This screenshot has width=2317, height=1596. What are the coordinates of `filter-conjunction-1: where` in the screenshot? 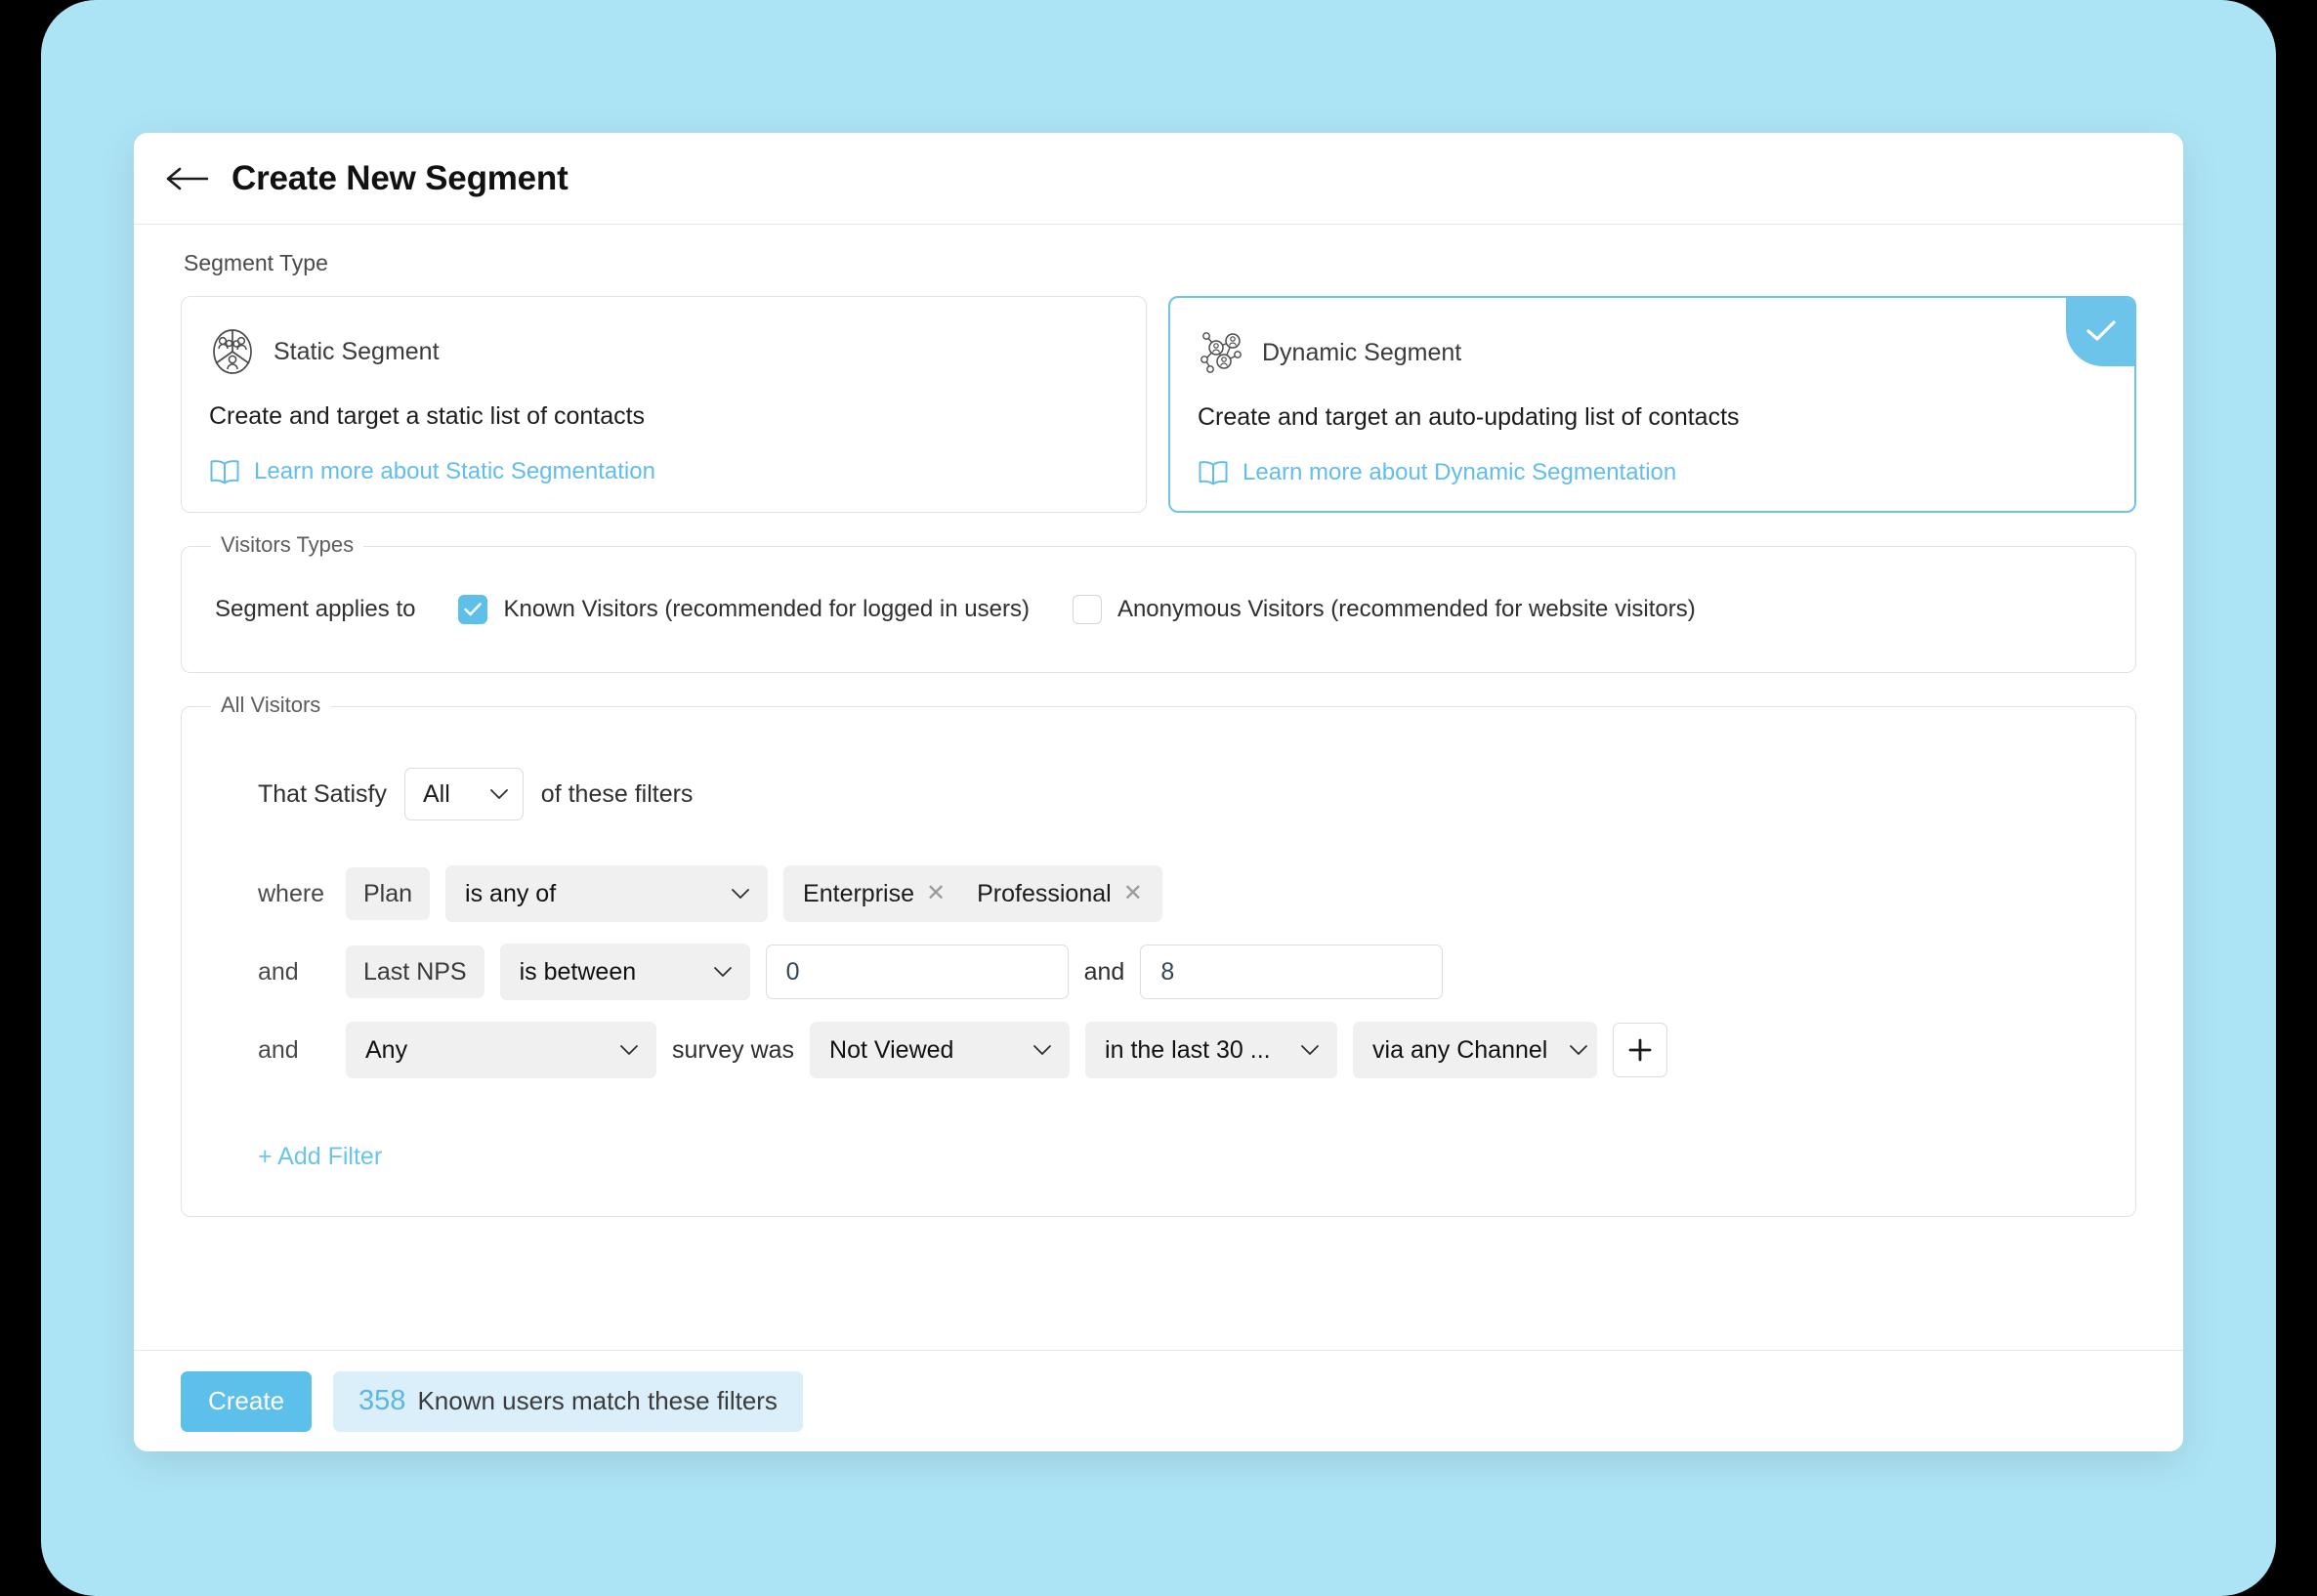 It's located at (292, 893).